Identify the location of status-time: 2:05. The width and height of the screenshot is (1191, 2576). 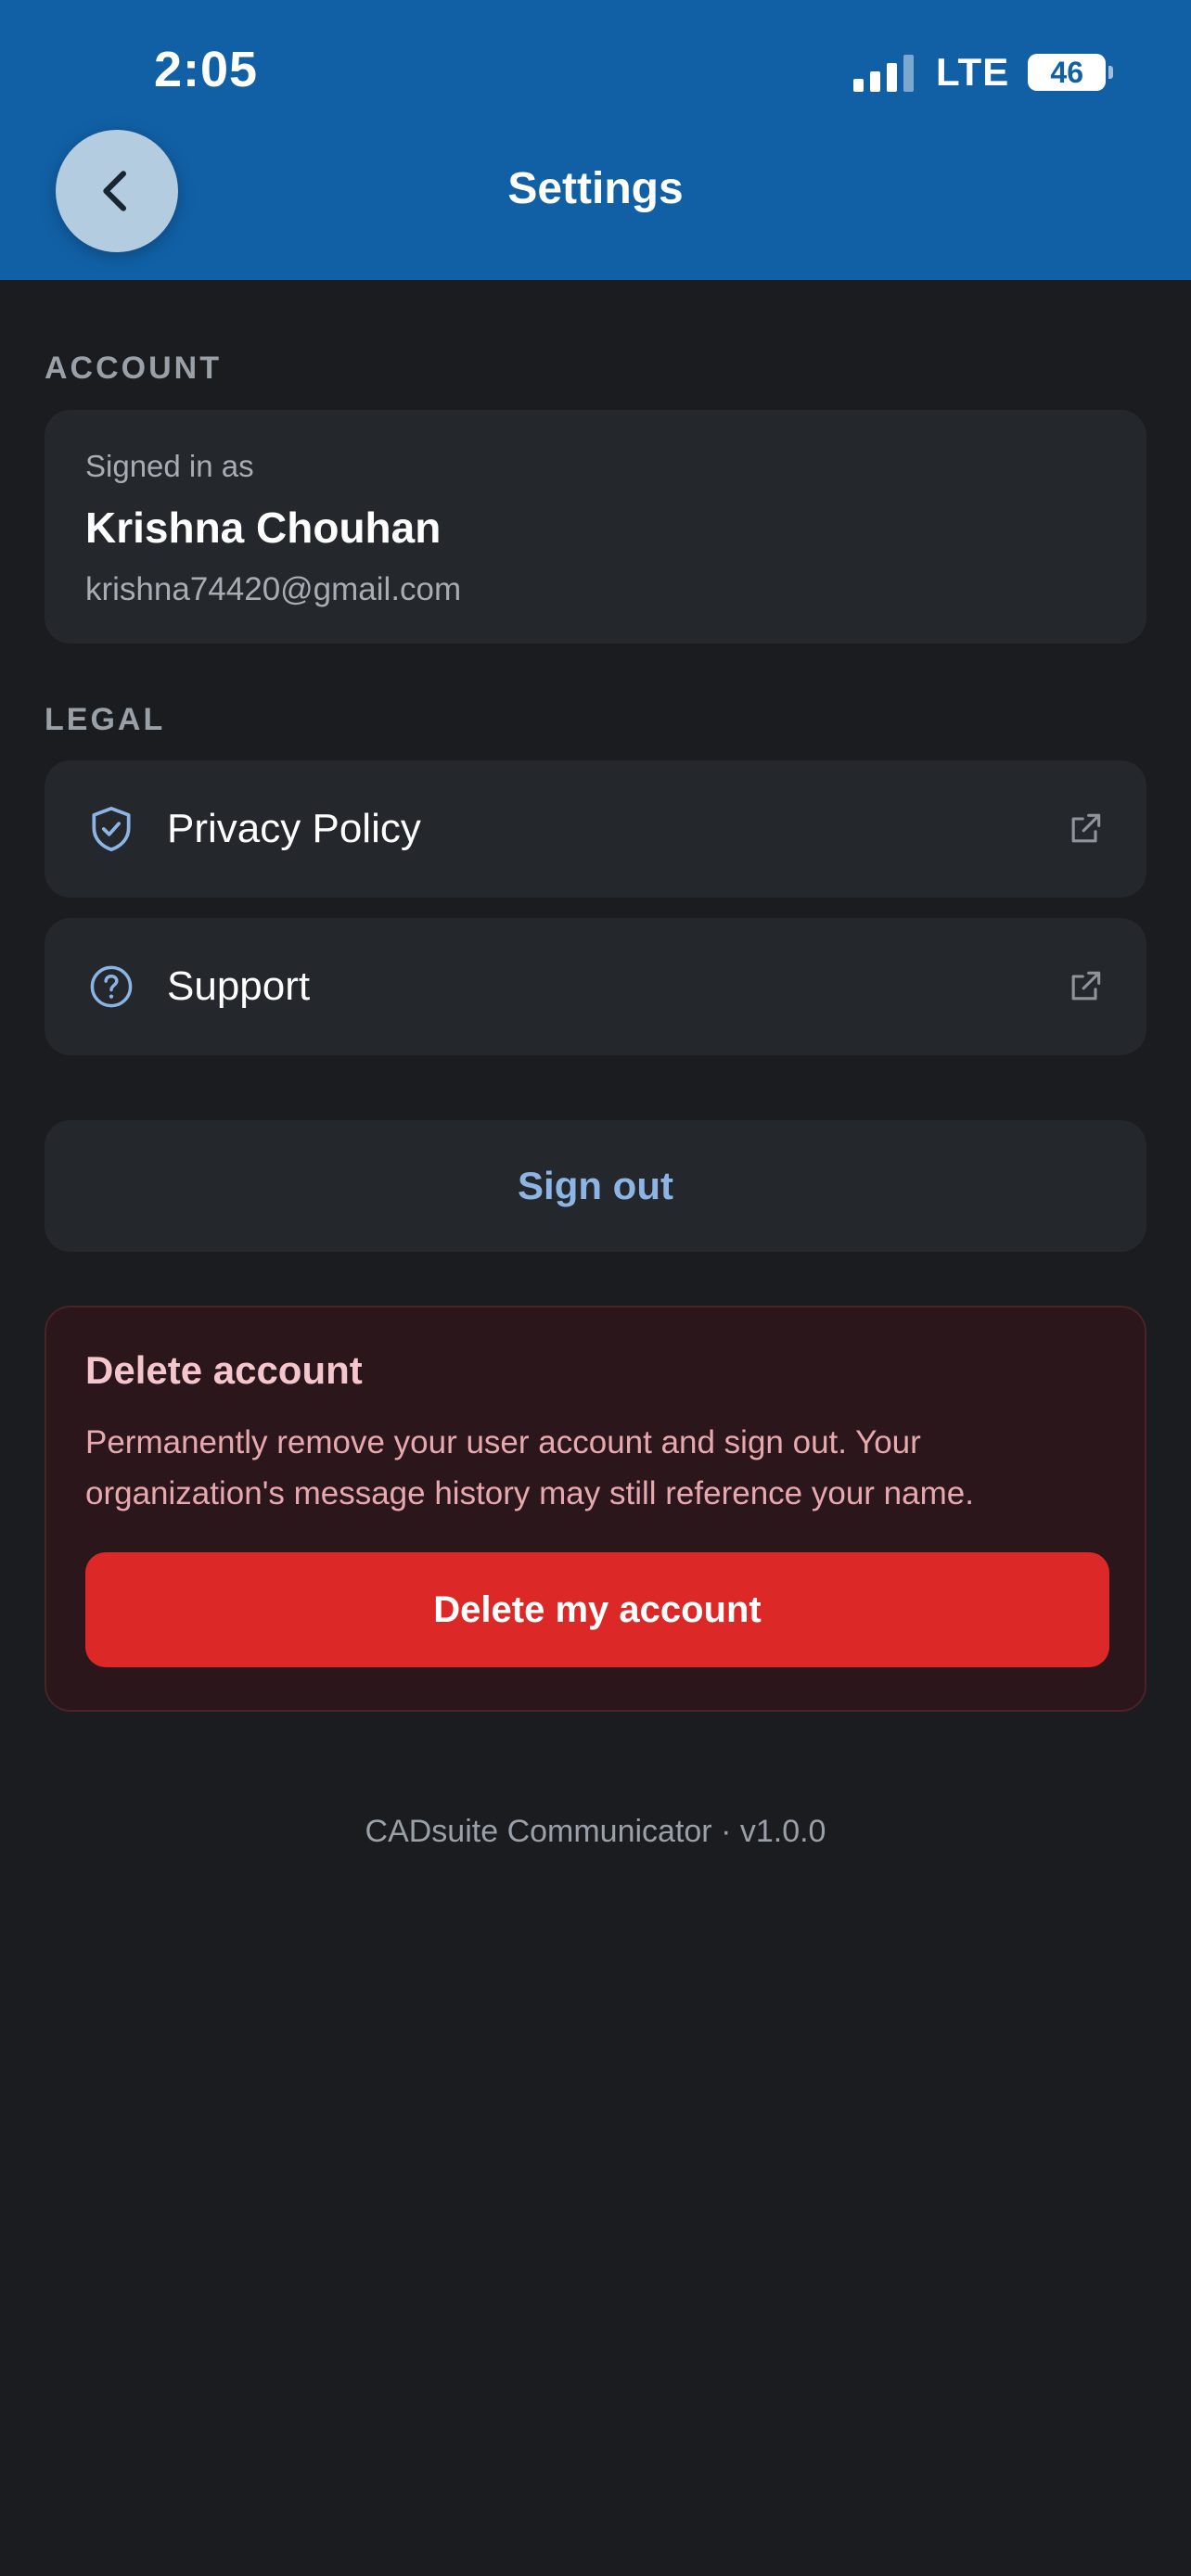
(206, 69).